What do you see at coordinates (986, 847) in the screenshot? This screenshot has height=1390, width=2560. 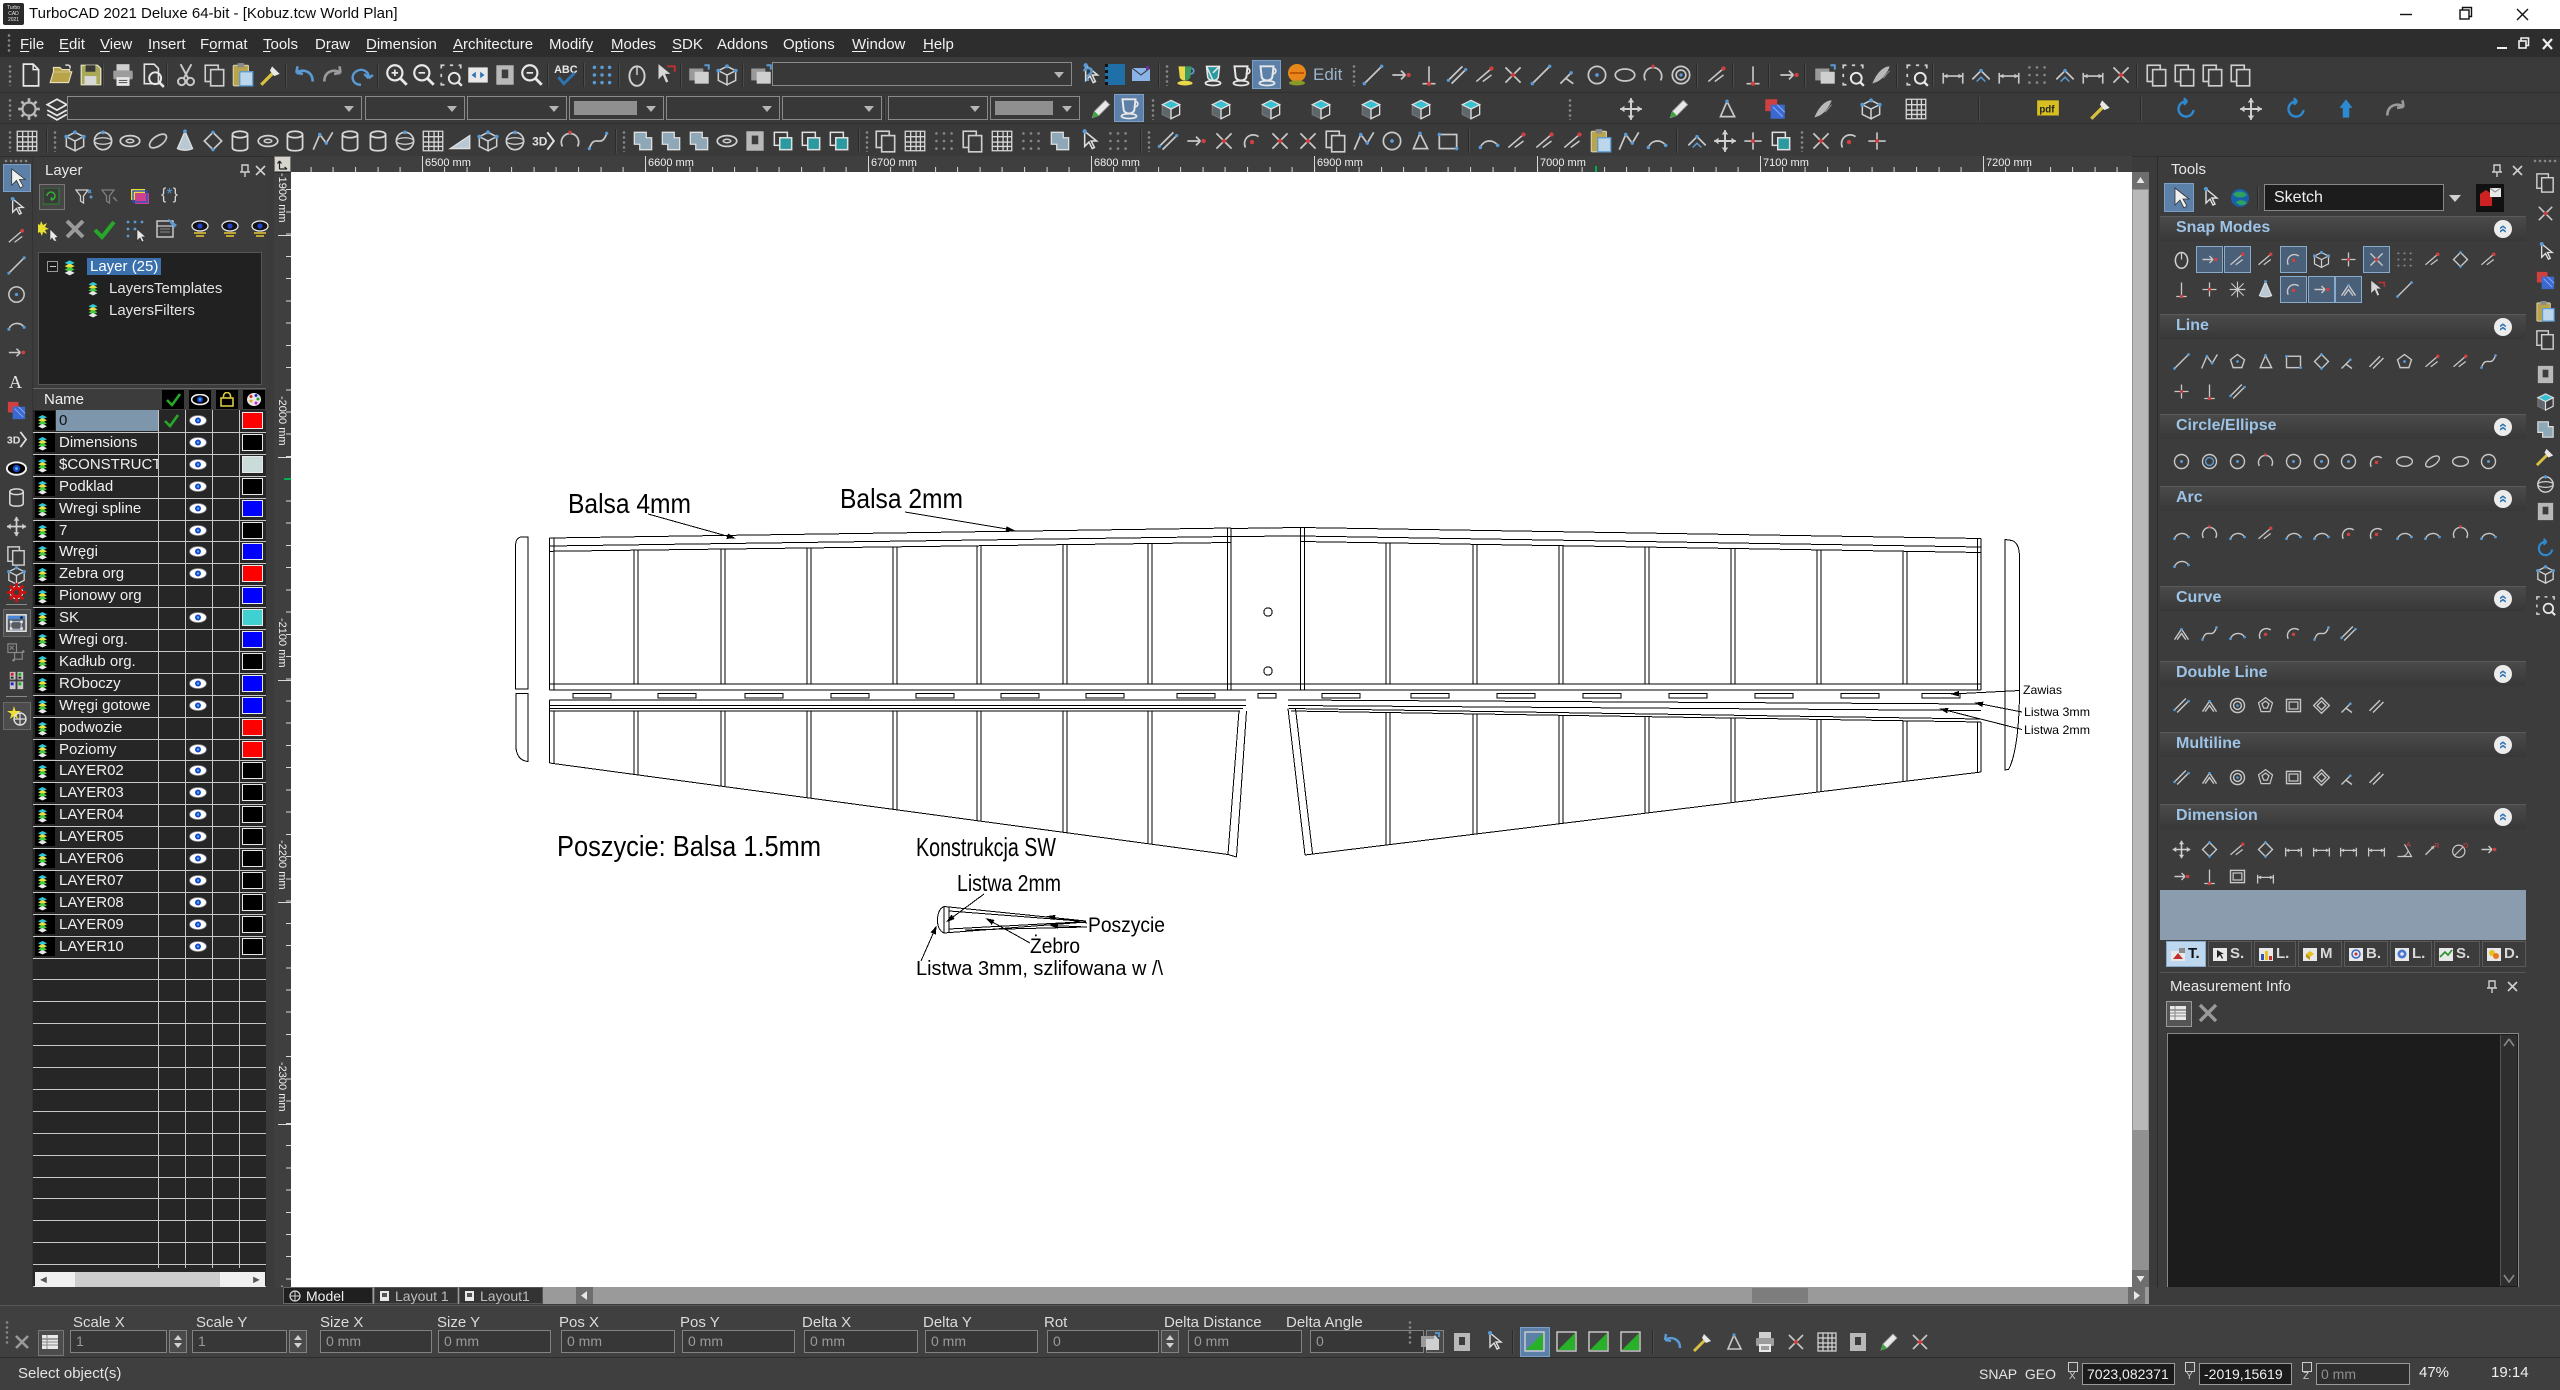 I see `svg-text: Konstrukcja SW` at bounding box center [986, 847].